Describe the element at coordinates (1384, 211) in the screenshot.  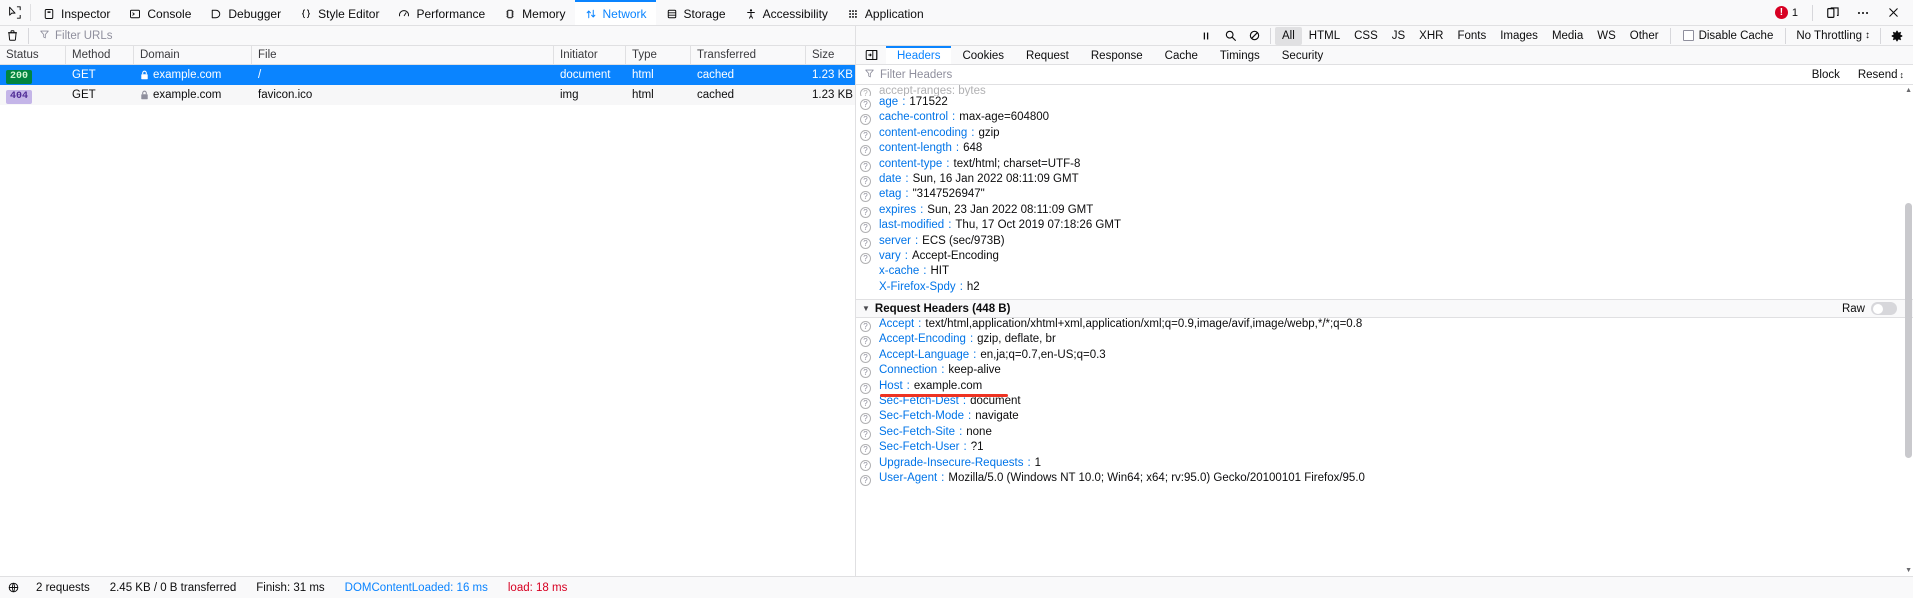
I see `list-item: ? expires: Sun, 23 Jan 2022 08:11:09 GMT` at that location.